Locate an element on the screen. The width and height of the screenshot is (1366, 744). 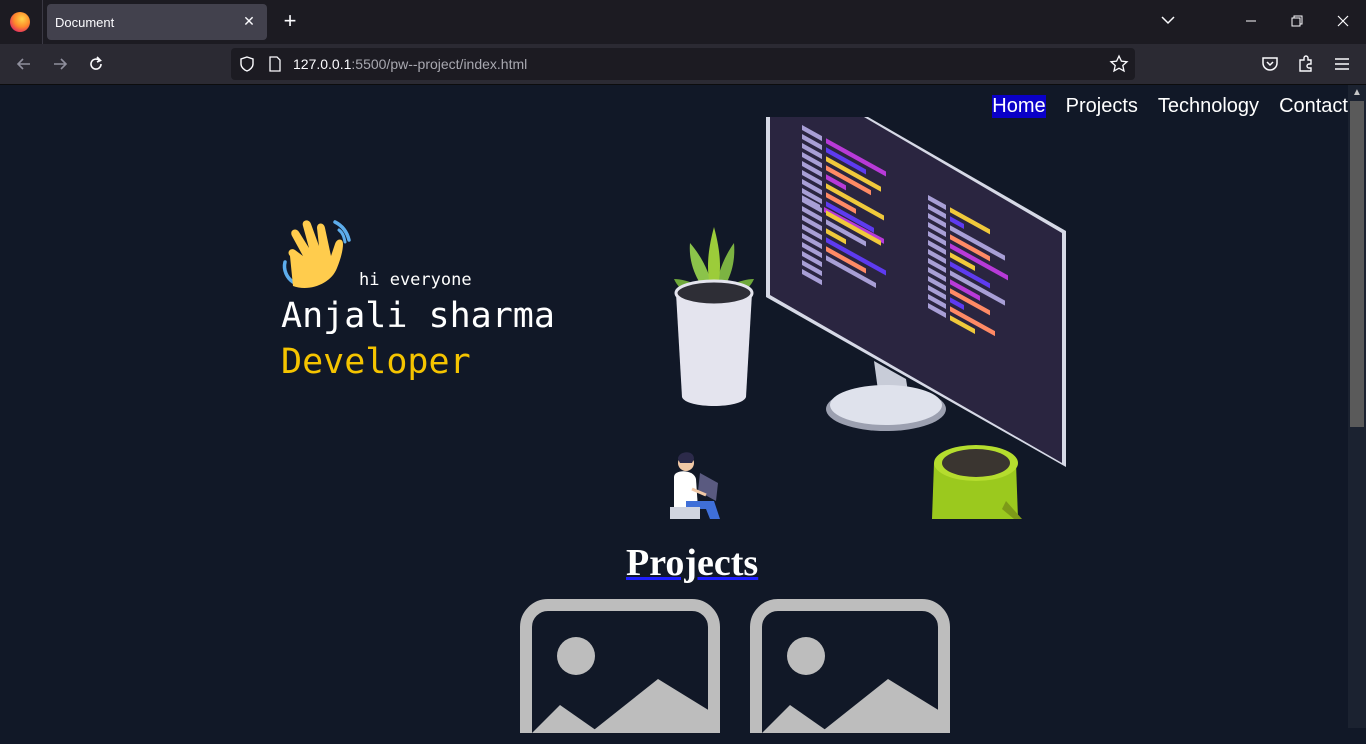
browser-nav-bar: 127.0.0.1:5500/pw--project/index.html is located at coordinates (683, 64).